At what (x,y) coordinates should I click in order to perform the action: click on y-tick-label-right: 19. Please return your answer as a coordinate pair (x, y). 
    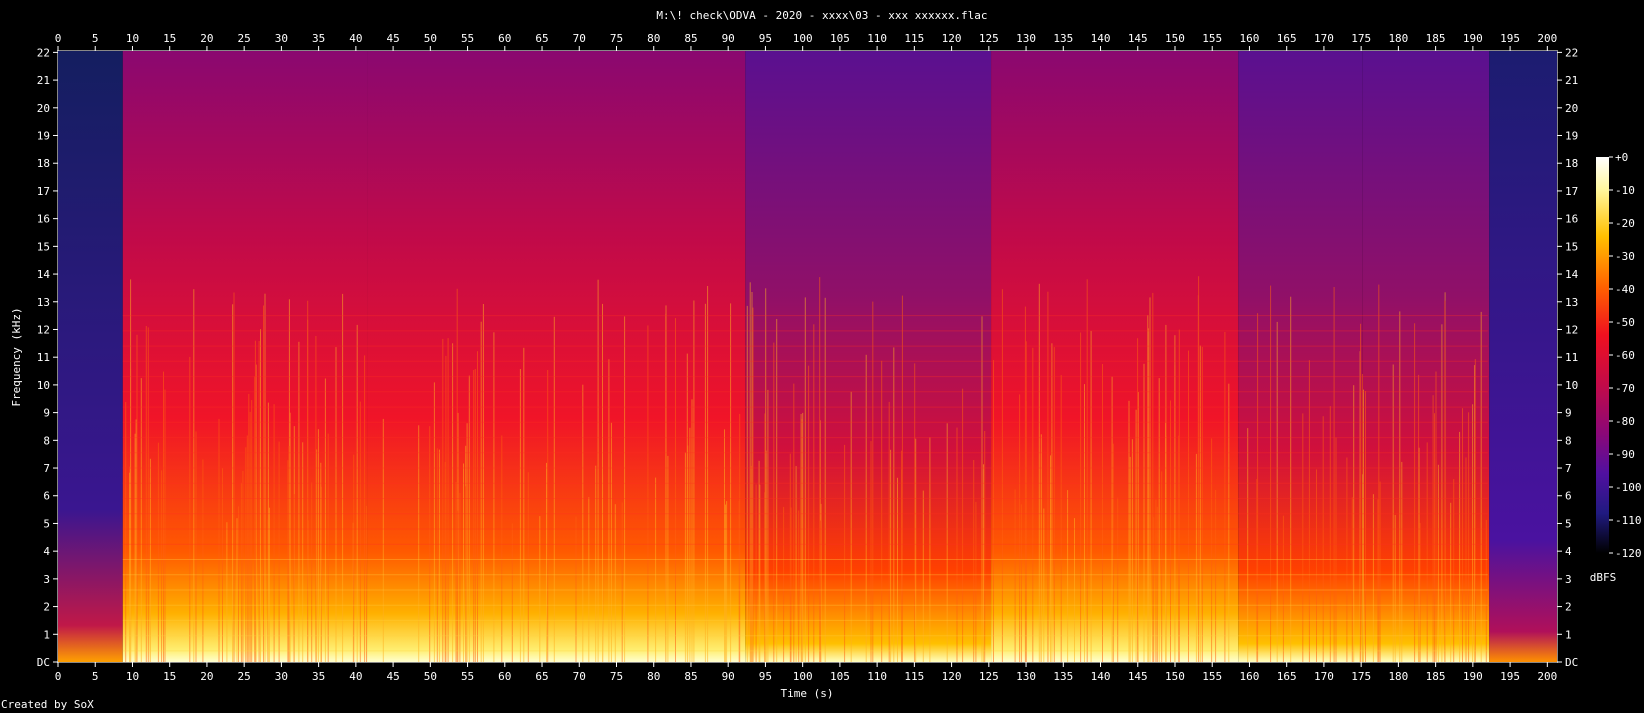
    Looking at the image, I should click on (1571, 136).